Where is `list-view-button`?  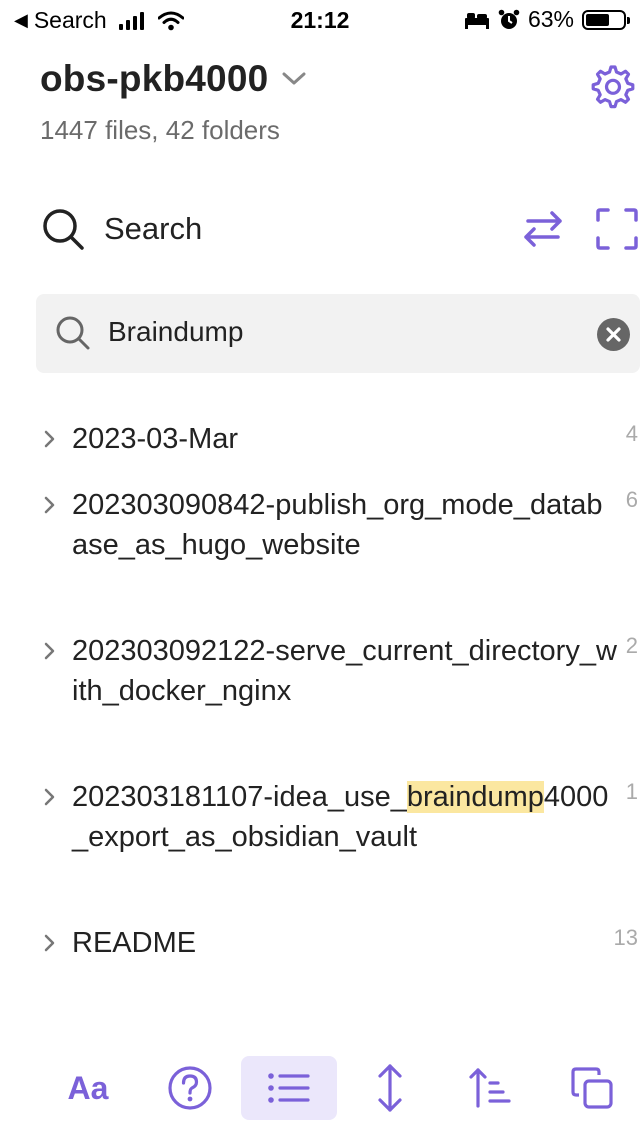
list-view-button is located at coordinates (289, 1088).